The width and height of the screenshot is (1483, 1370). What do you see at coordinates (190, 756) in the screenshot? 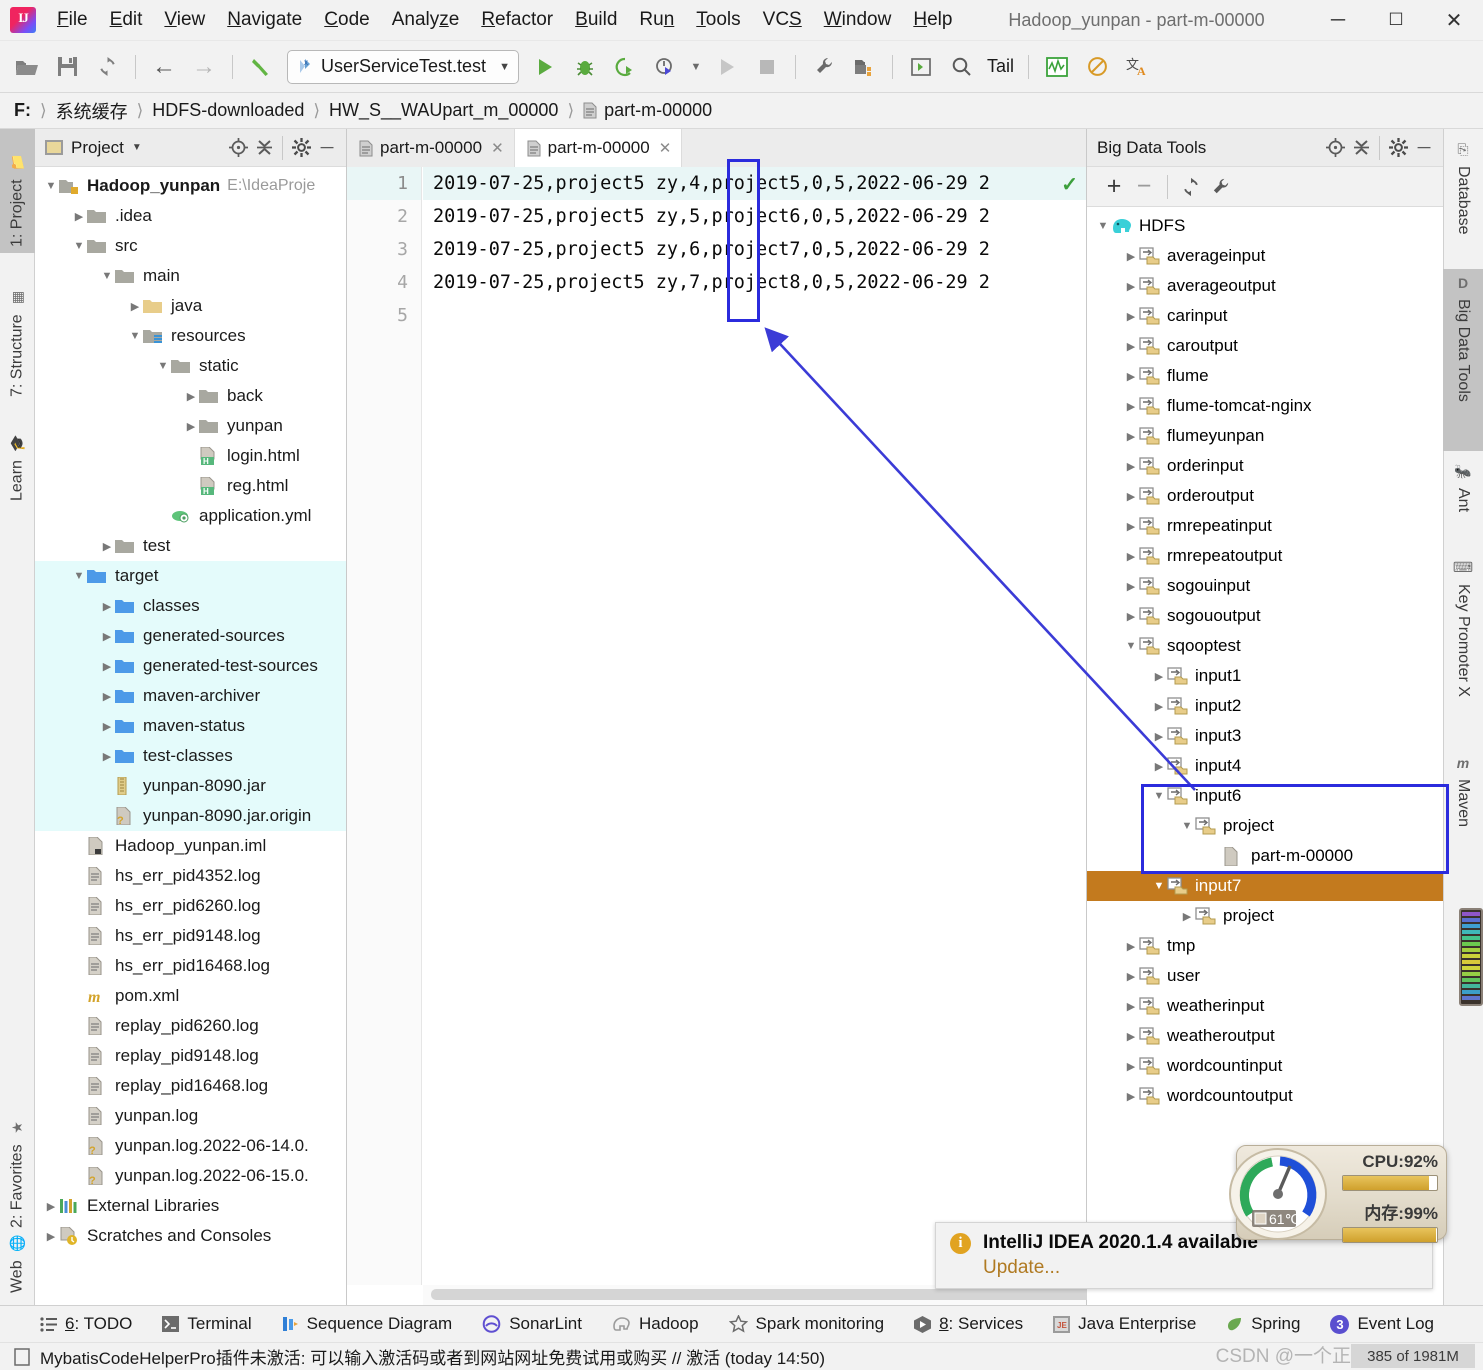
I see `project-tree-row: ▶ test-classes` at bounding box center [190, 756].